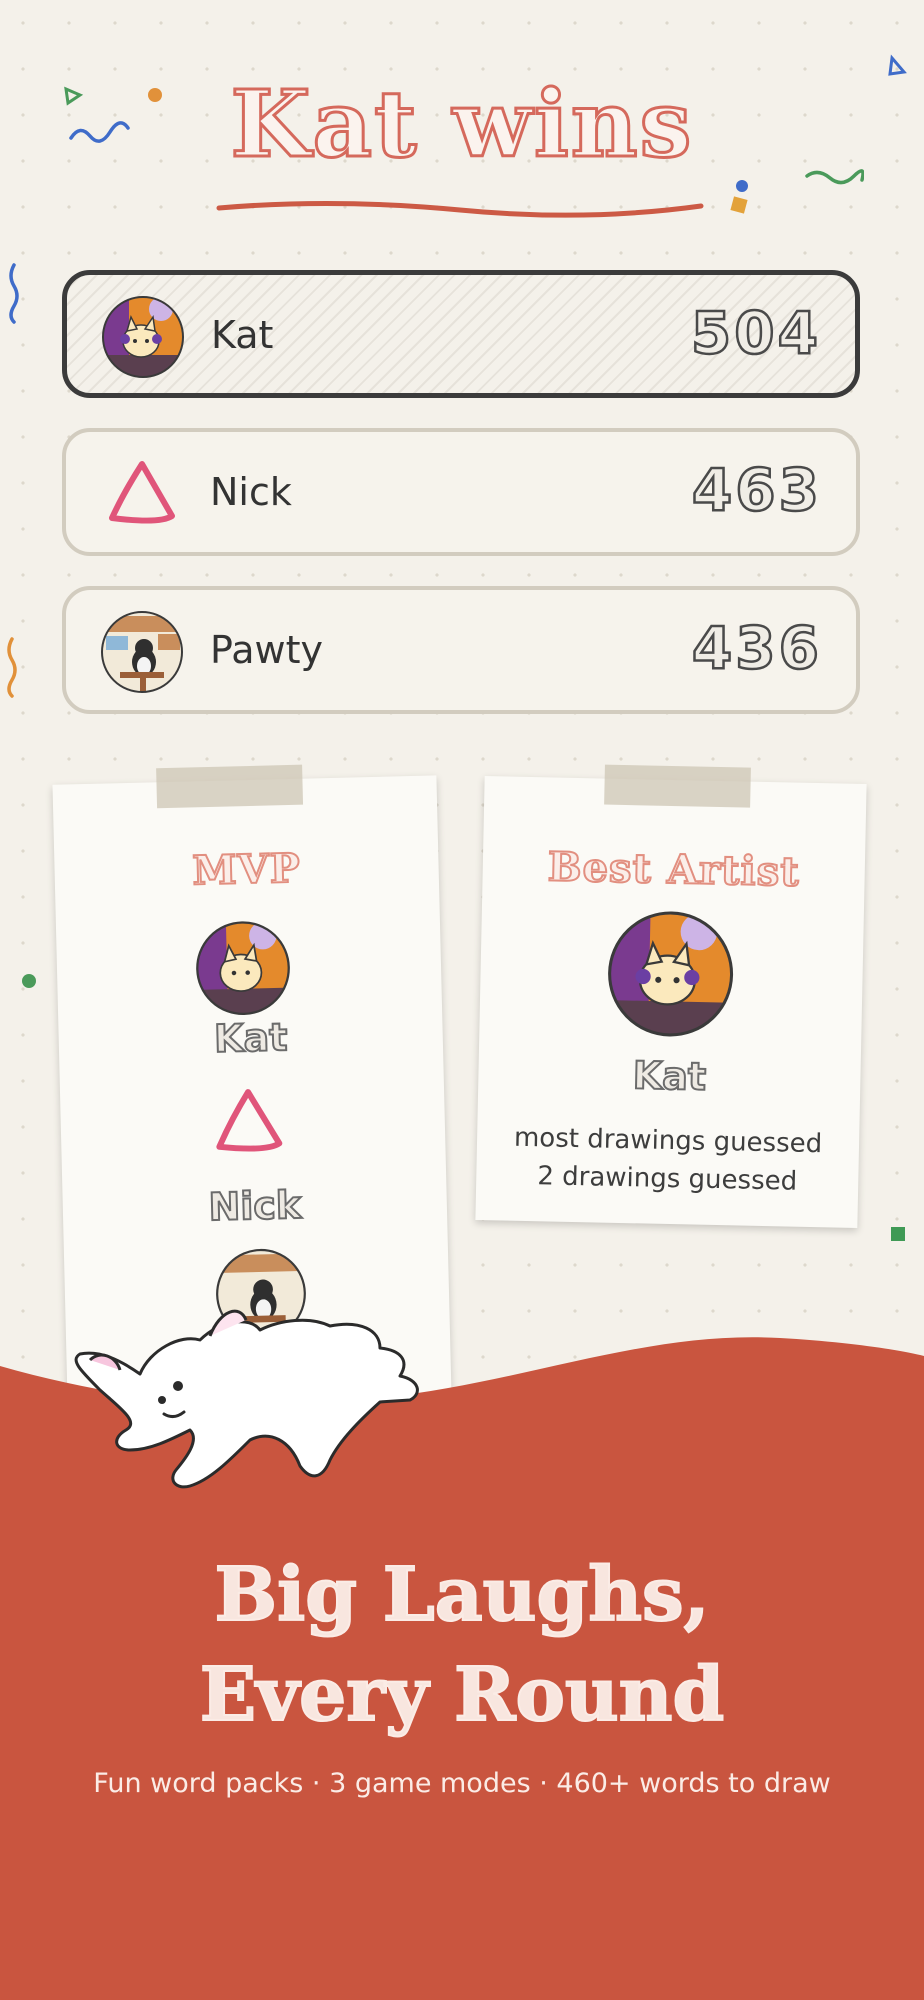  I want to click on confetti-dot-blue, so click(742, 186).